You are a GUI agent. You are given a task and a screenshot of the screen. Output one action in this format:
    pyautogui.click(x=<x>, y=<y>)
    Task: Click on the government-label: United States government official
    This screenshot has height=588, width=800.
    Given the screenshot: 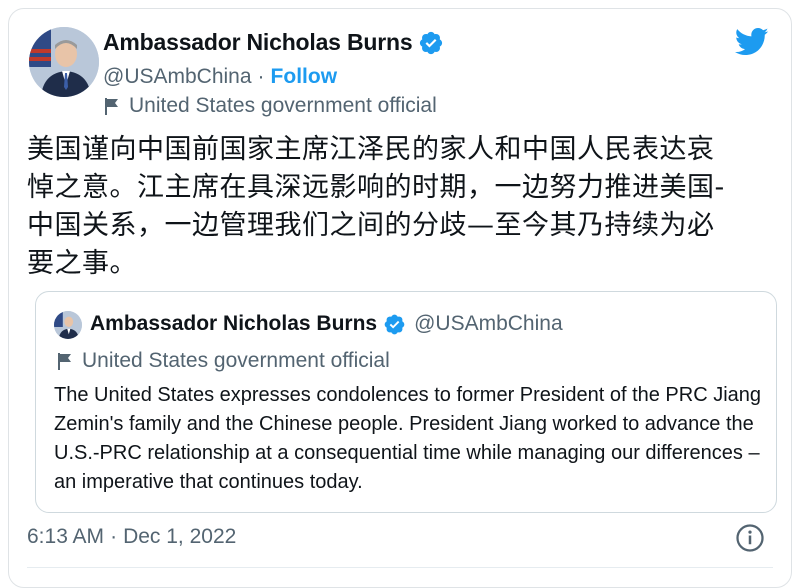 What is the action you would take?
    pyautogui.click(x=270, y=106)
    